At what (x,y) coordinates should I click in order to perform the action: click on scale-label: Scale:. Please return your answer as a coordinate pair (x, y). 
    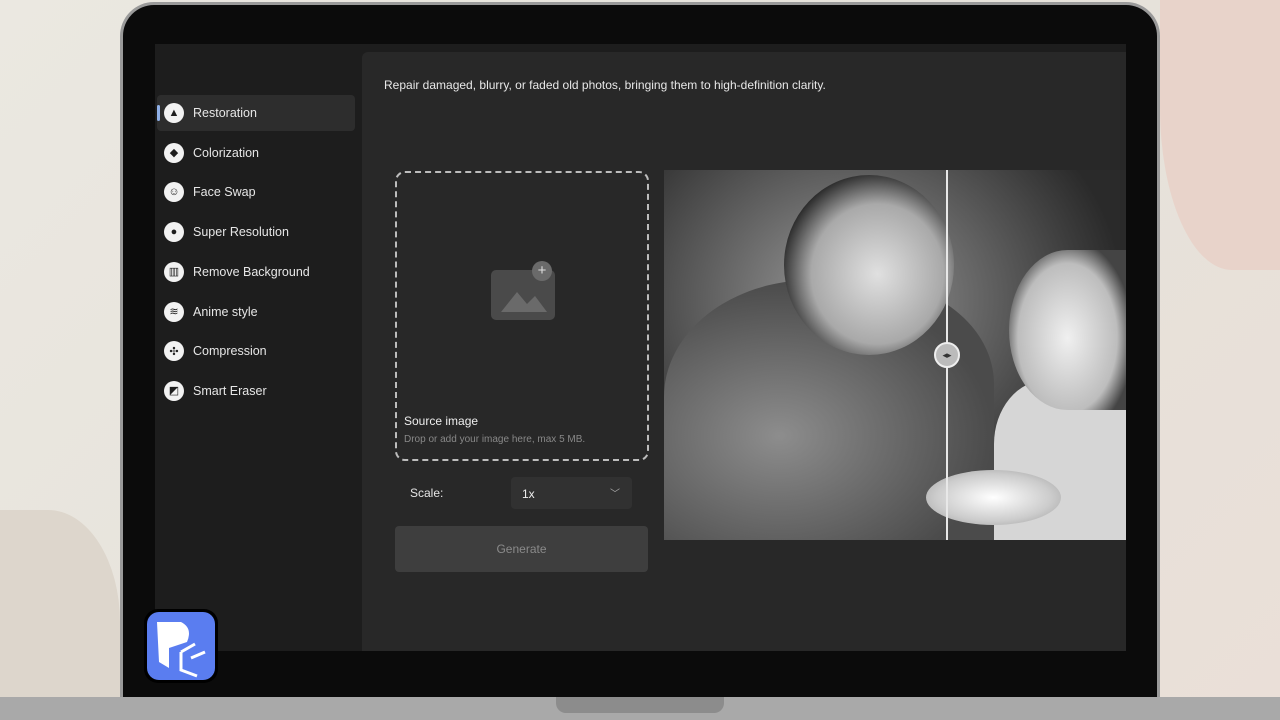
    Looking at the image, I should click on (427, 493).